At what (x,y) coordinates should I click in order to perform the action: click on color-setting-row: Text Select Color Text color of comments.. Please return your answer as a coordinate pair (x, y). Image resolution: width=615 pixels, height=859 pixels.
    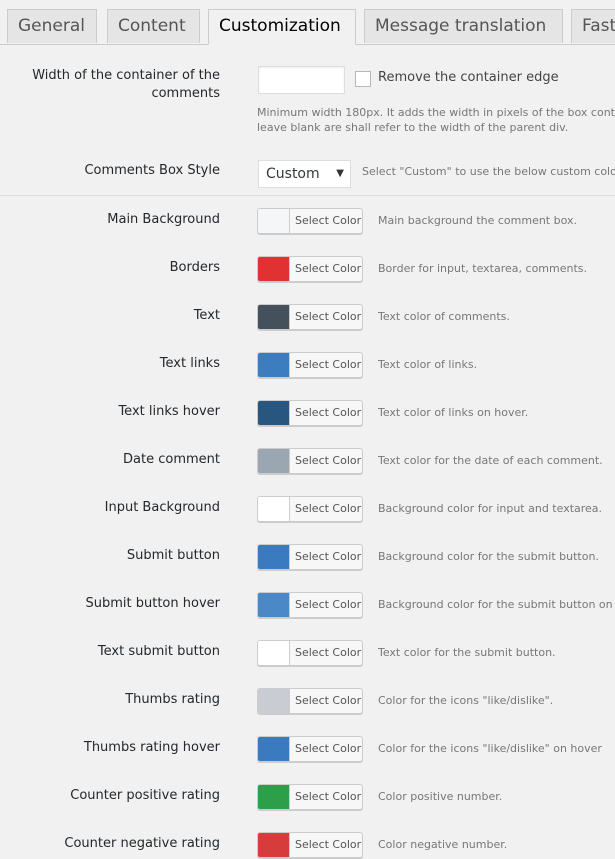
    Looking at the image, I should click on (307, 317).